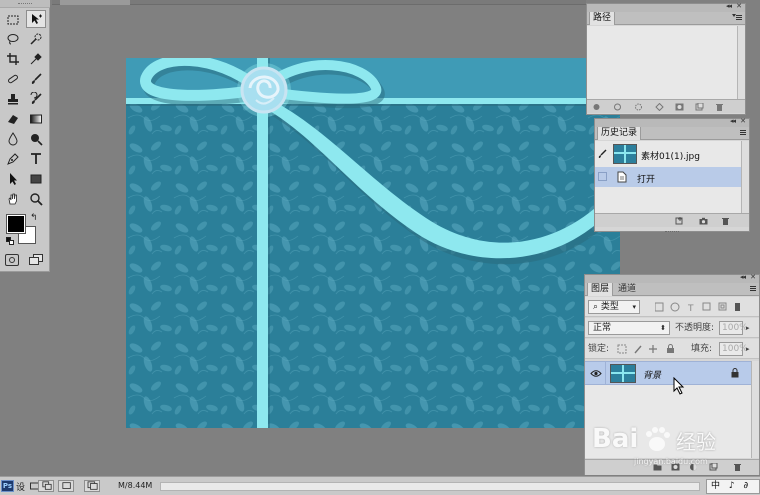 The image size is (760, 495). What do you see at coordinates (670, 157) in the screenshot?
I see `snapshot-label: 素材01(1).jpg` at bounding box center [670, 157].